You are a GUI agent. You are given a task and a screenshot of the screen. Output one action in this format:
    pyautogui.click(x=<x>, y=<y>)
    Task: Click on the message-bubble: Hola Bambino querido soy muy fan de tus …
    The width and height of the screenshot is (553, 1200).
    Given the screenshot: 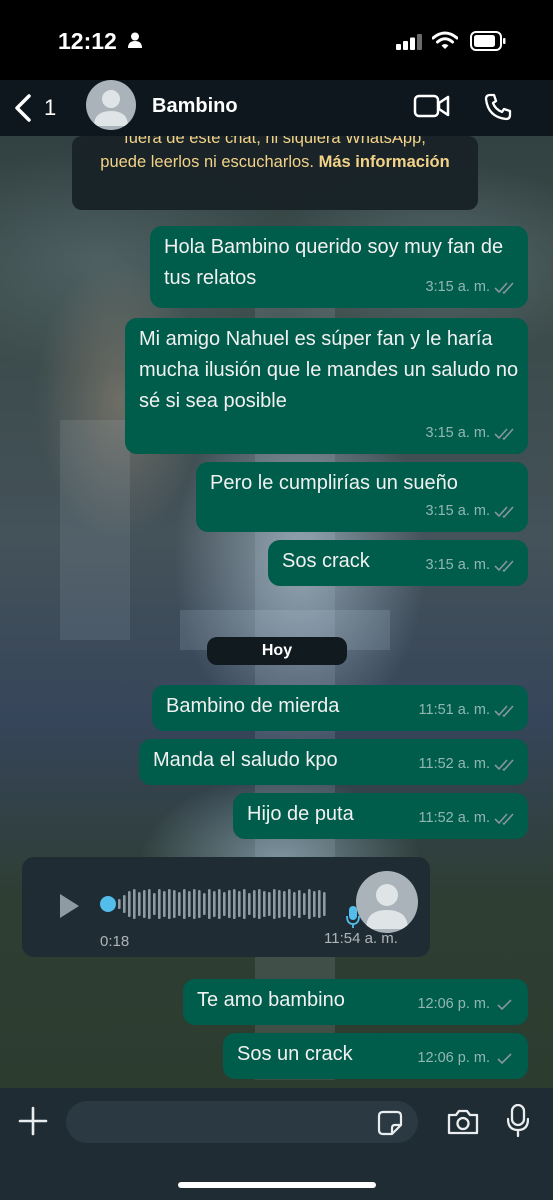 What is the action you would take?
    pyautogui.click(x=339, y=267)
    